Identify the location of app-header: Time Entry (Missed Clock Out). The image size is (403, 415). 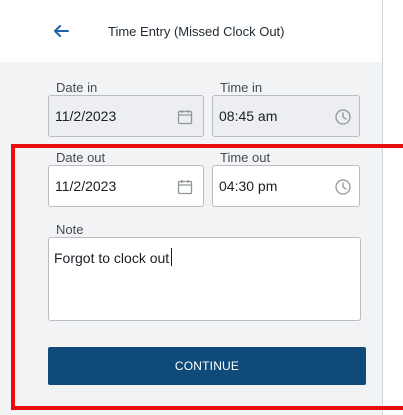
(191, 31).